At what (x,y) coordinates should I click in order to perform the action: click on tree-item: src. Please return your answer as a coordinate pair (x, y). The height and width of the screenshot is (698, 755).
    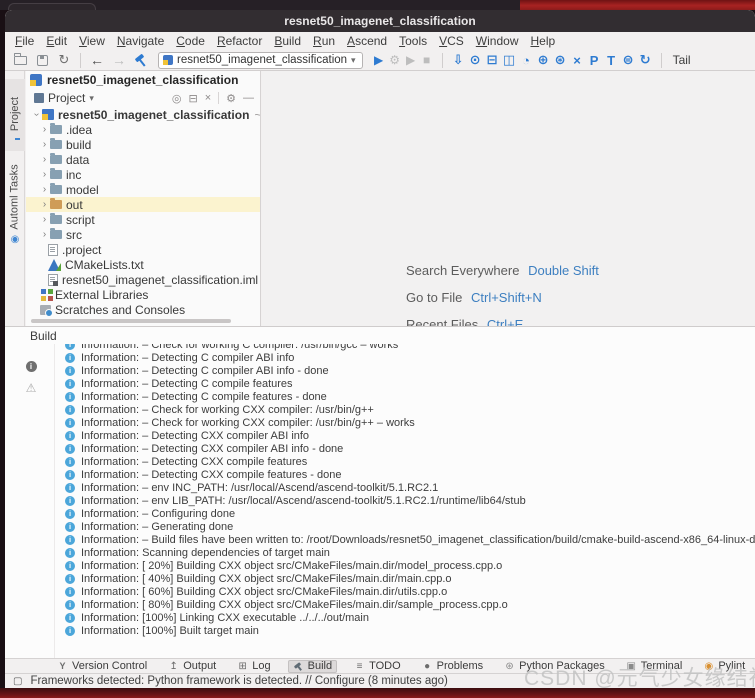
    Looking at the image, I should click on (143, 234).